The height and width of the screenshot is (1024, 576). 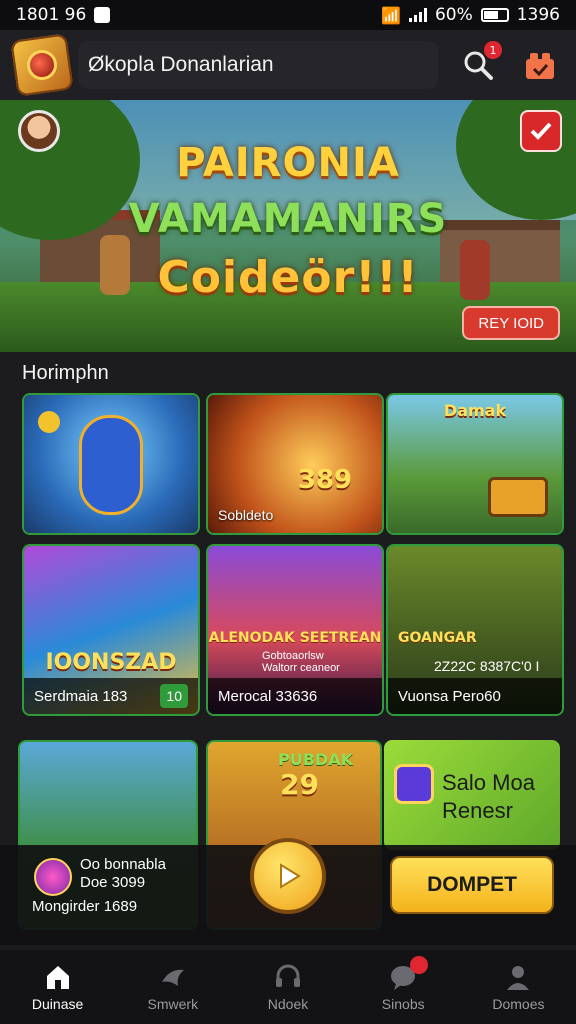 I want to click on signal-icon, so click(x=417, y=15).